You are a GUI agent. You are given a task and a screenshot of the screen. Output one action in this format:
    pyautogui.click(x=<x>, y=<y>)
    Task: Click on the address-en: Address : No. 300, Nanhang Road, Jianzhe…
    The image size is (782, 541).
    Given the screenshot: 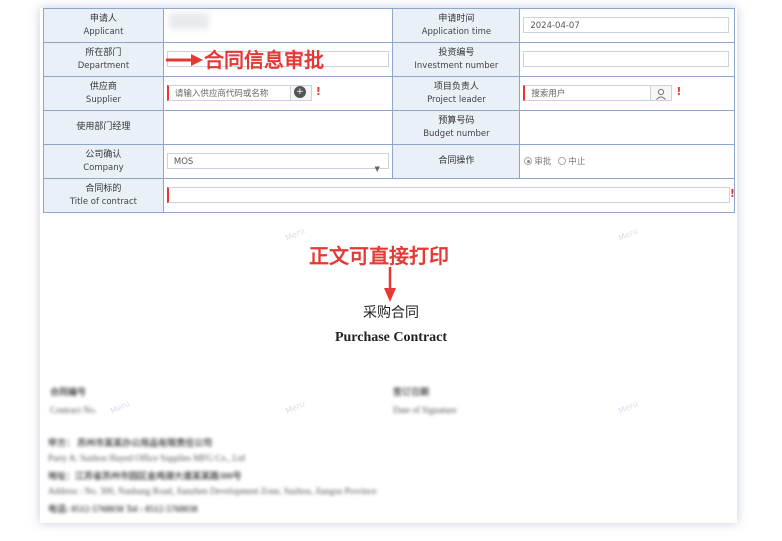 What is the action you would take?
    pyautogui.click(x=212, y=491)
    